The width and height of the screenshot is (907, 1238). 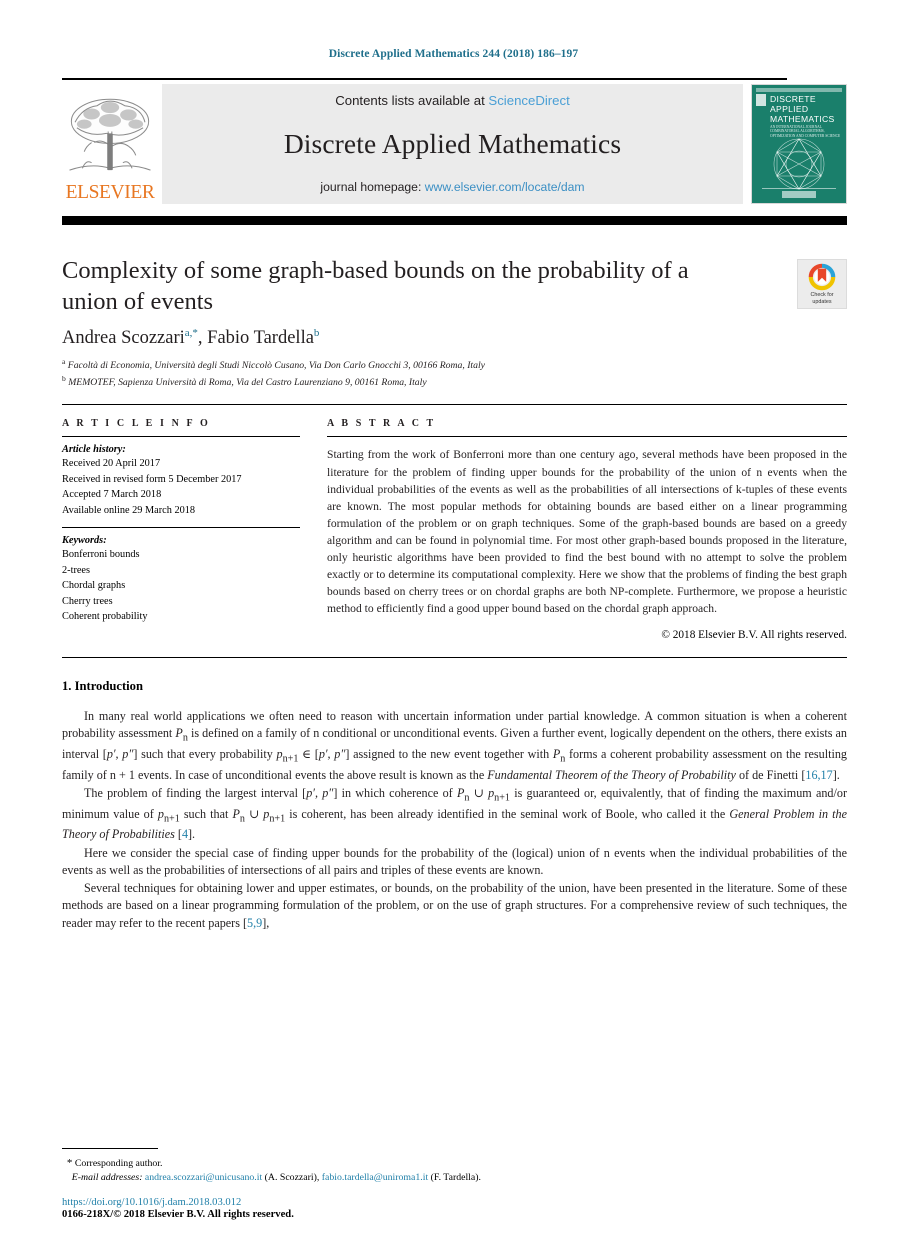 What do you see at coordinates (129, 510) in the screenshot?
I see `history-item: Available online 29 March 2018` at bounding box center [129, 510].